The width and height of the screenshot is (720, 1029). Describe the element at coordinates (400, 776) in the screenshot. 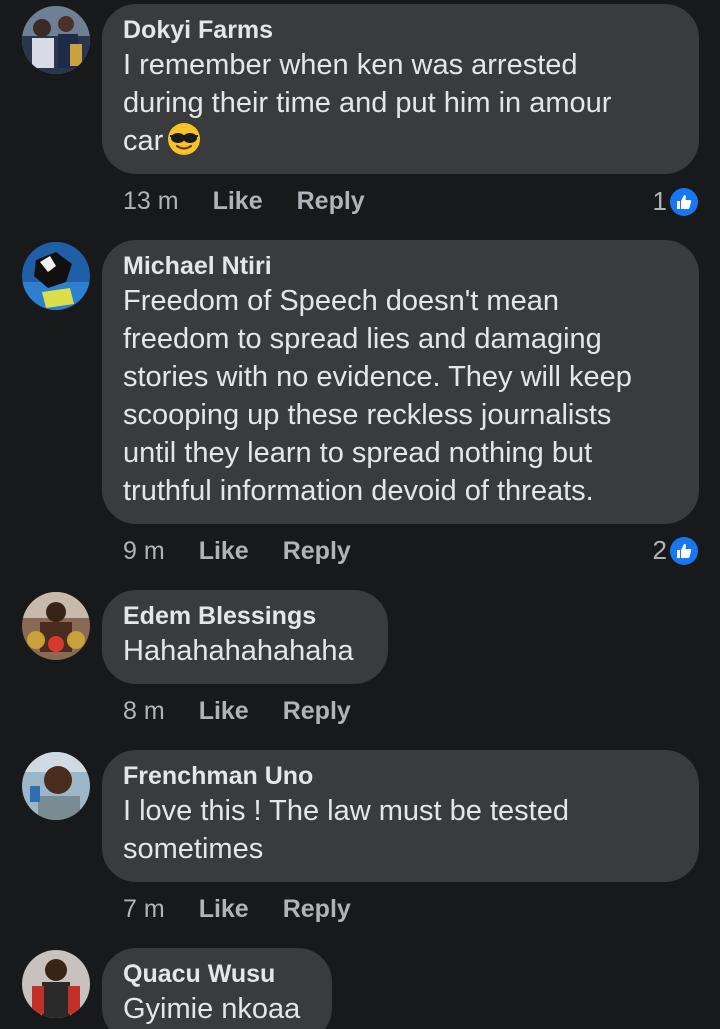

I see `comment-author: Frenchman Uno` at that location.